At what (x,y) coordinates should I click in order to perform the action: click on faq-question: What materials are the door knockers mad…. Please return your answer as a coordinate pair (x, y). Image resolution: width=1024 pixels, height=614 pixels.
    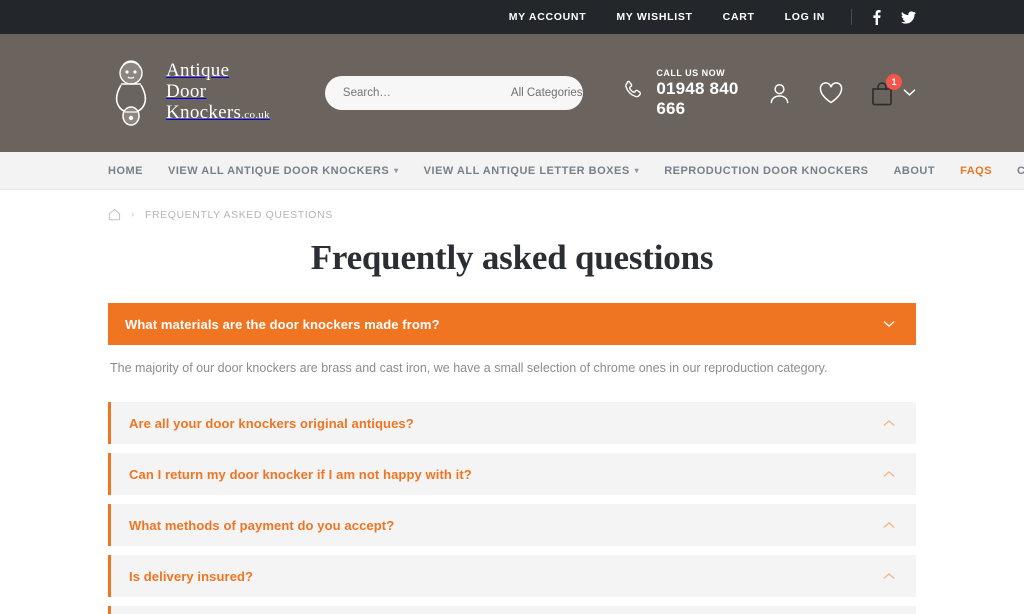
    Looking at the image, I should click on (282, 324).